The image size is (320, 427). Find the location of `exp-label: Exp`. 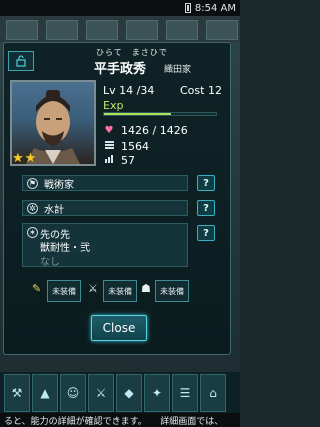

exp-label: Exp is located at coordinates (113, 105).